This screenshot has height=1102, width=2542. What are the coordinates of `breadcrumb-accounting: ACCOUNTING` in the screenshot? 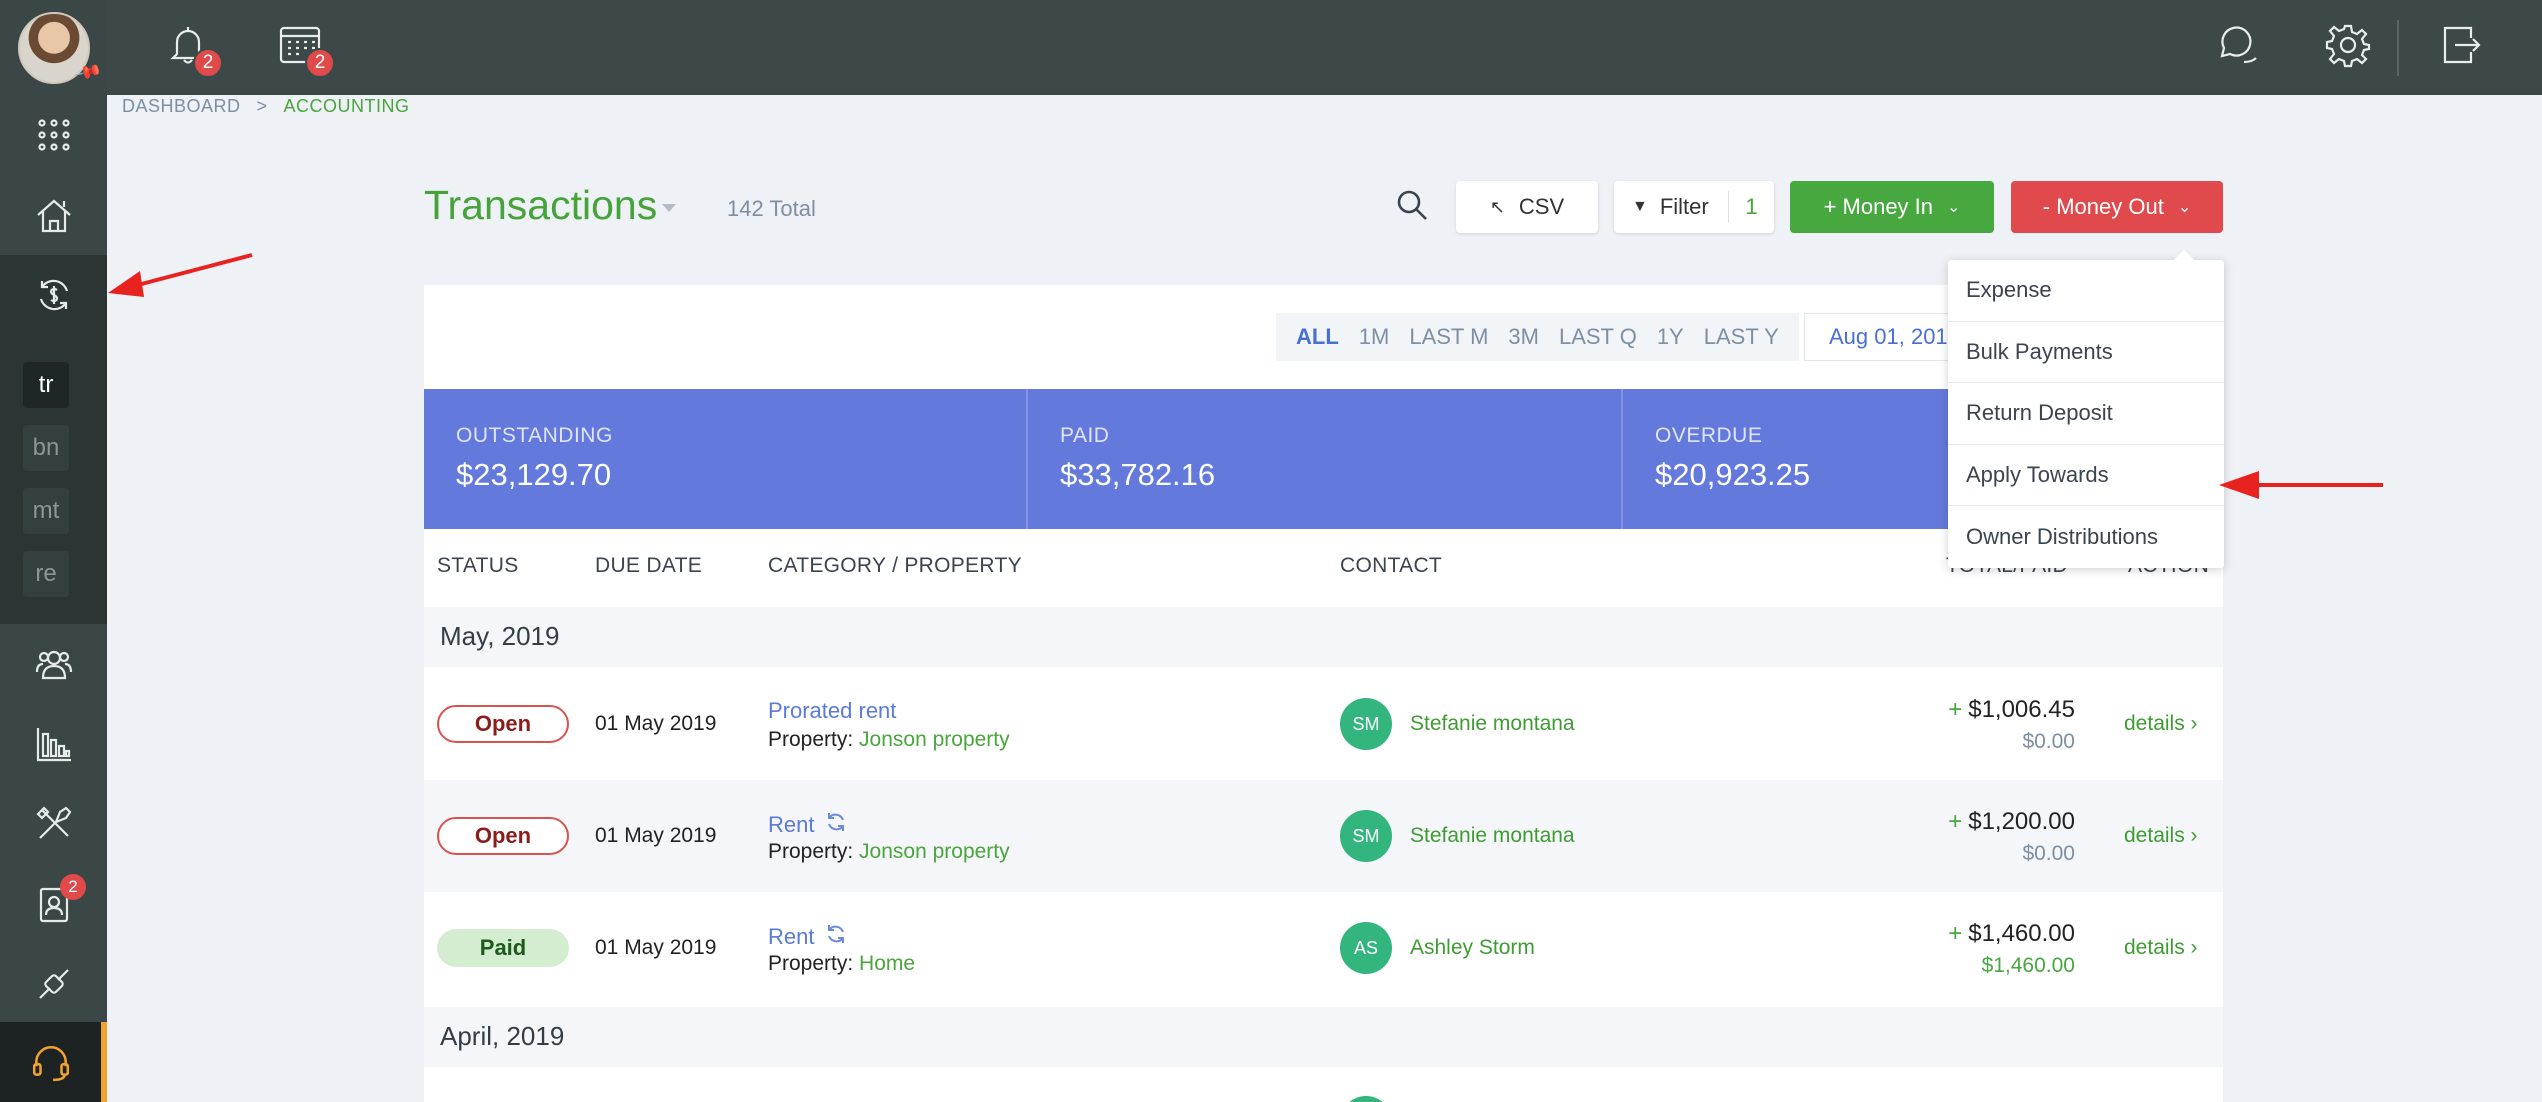 It's located at (347, 106).